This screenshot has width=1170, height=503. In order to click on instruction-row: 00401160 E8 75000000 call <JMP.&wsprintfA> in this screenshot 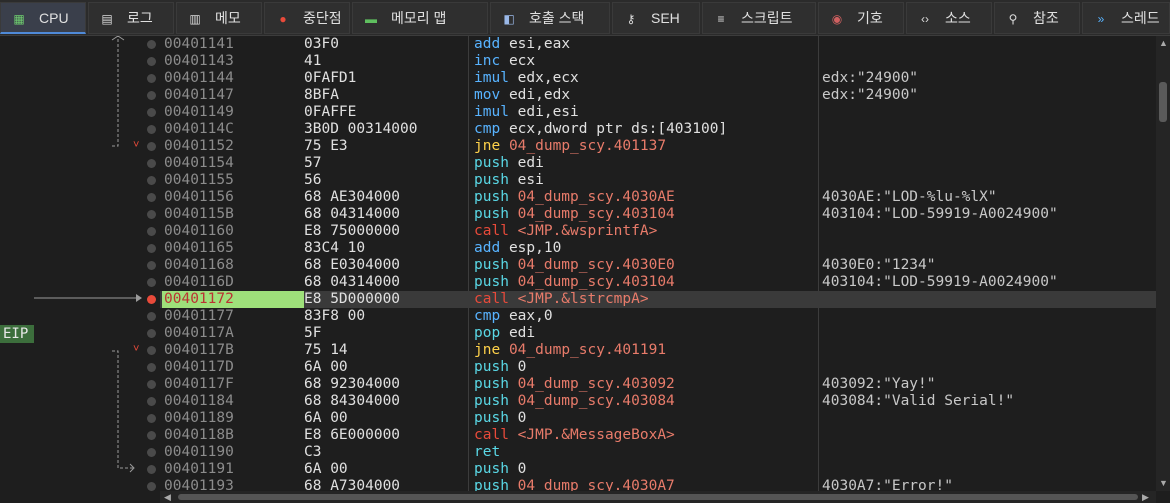, I will do `click(658, 231)`.